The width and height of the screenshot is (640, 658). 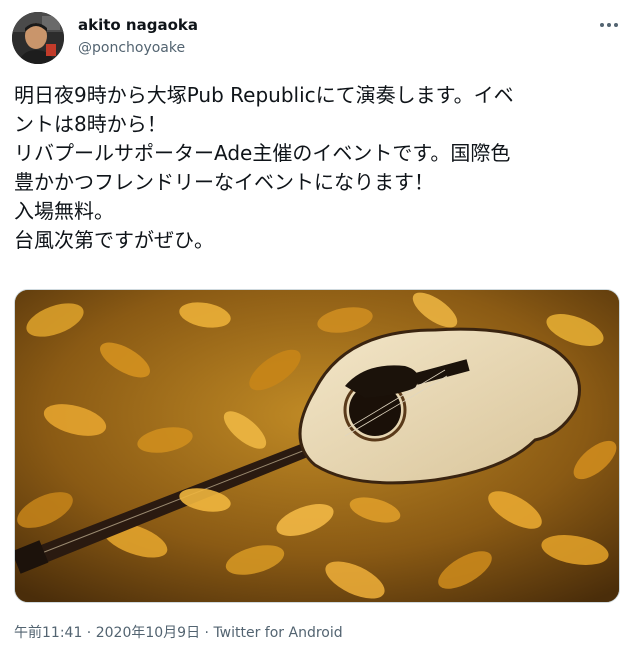 What do you see at coordinates (138, 25) in the screenshot?
I see `display-name: akito nagaoka` at bounding box center [138, 25].